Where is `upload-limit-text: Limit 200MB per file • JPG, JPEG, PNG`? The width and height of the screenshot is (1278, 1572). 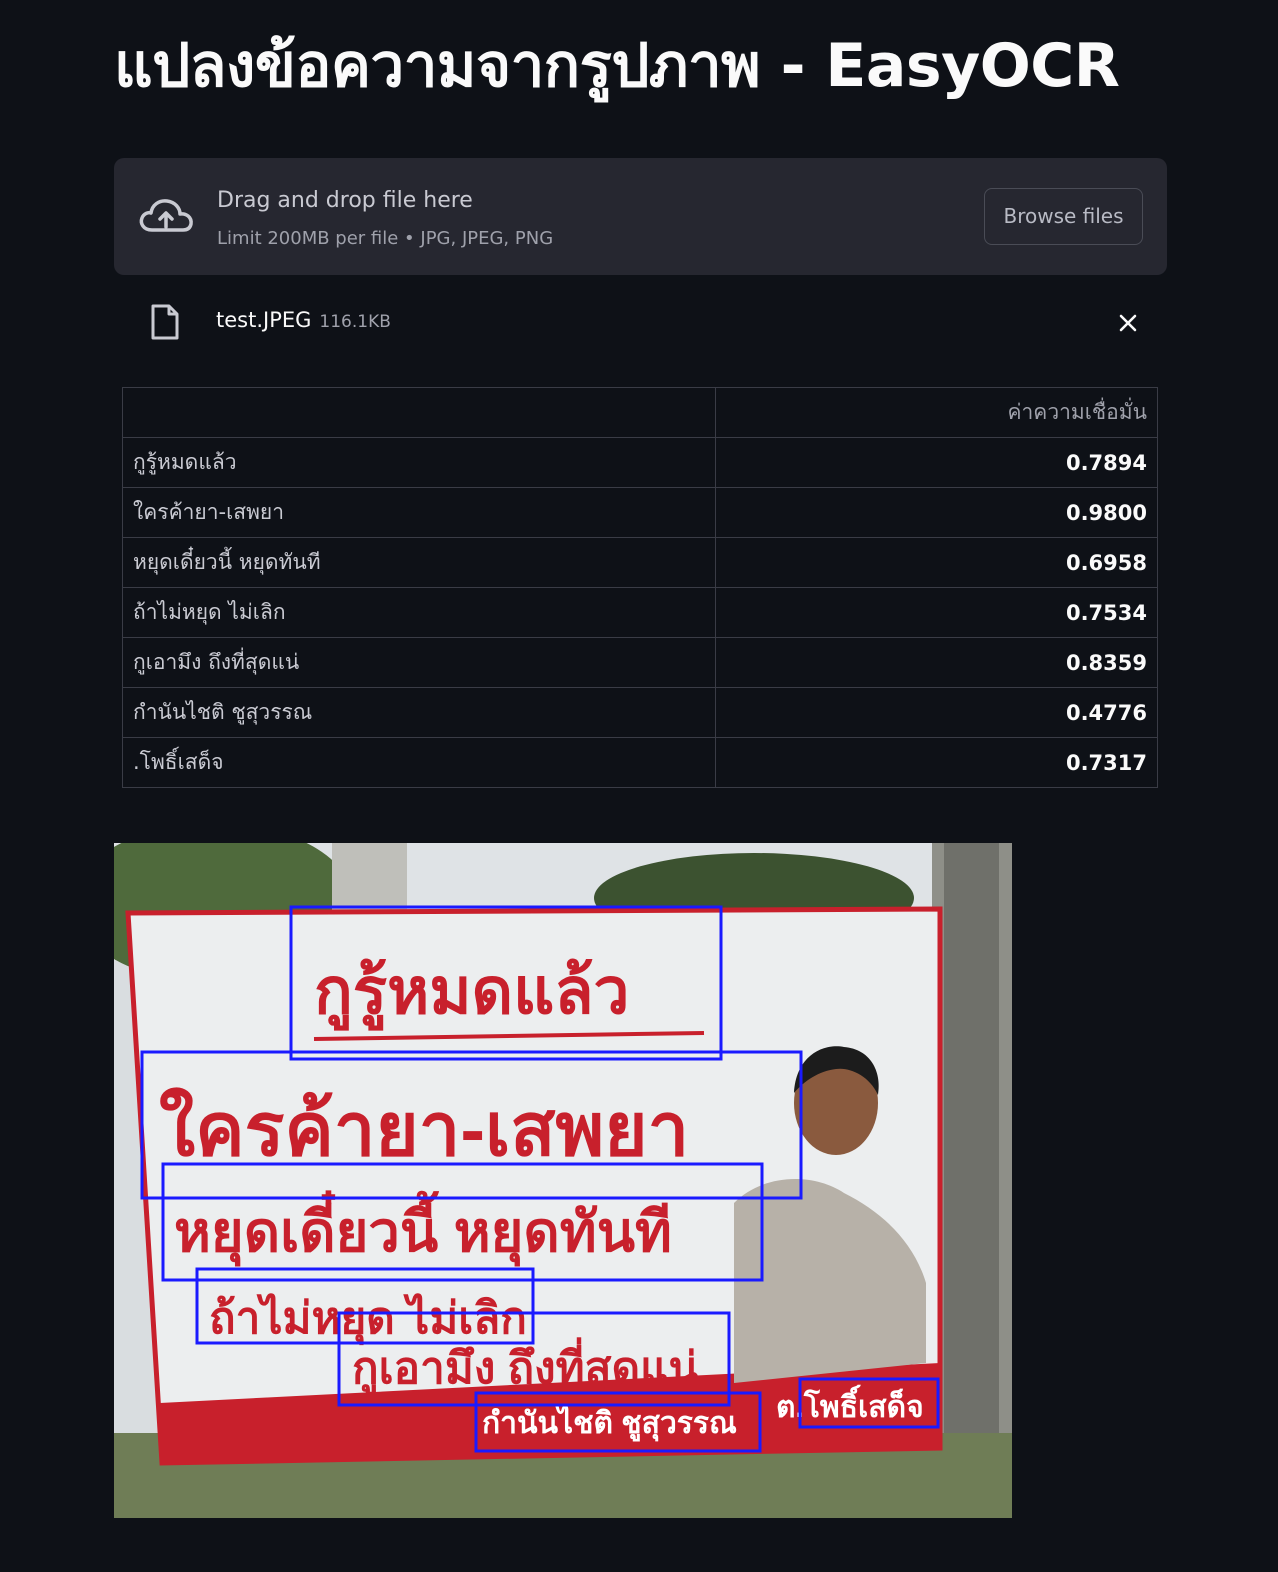
upload-limit-text: Limit 200MB per file • JPG, JPEG, PNG is located at coordinates (385, 238).